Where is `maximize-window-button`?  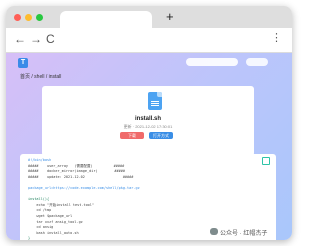
maximize-window-button is located at coordinates (39, 17).